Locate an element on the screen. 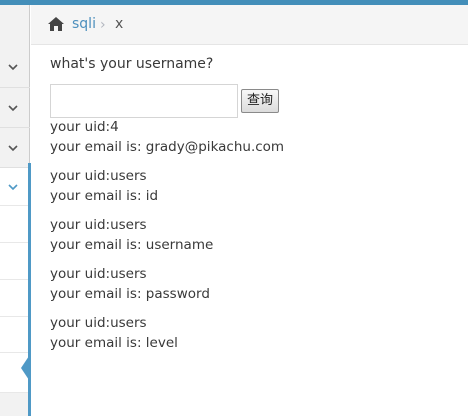 Image resolution: width=468 pixels, height=416 pixels. home-icon is located at coordinates (56, 24).